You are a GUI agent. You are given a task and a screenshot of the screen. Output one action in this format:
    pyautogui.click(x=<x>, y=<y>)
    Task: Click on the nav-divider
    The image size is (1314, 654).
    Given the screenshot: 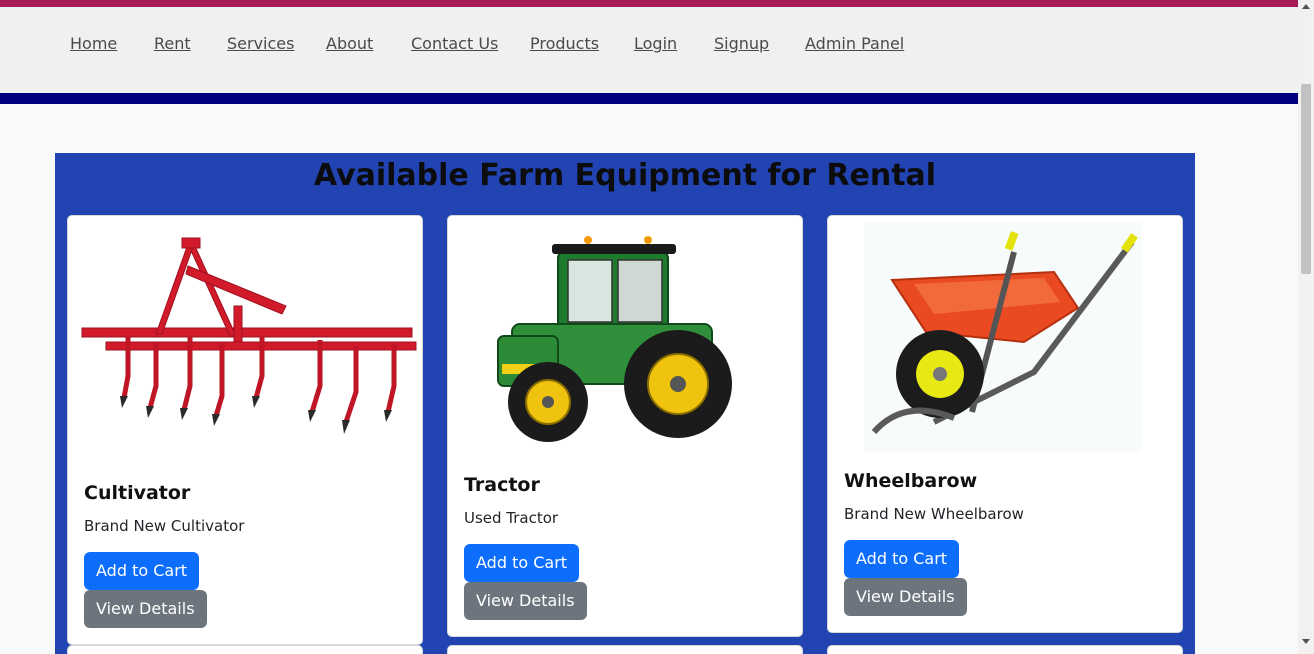 What is the action you would take?
    pyautogui.click(x=649, y=98)
    